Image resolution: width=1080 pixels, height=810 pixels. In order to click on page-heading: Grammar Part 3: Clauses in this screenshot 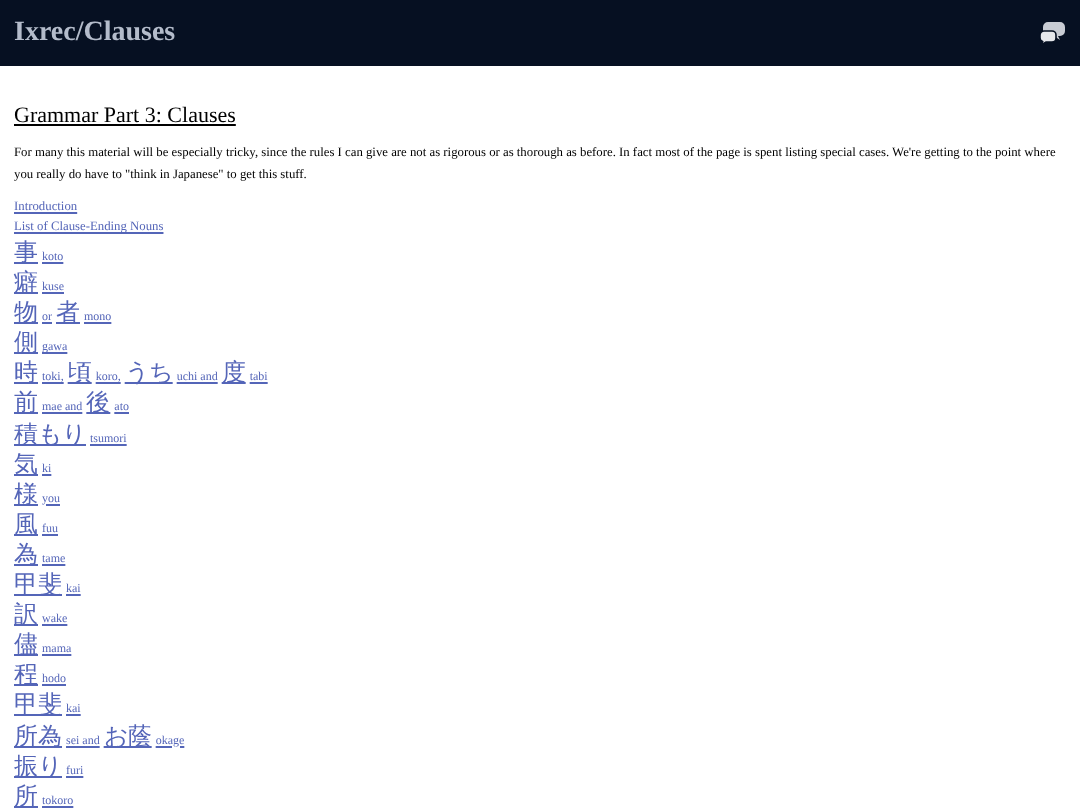, I will do `click(126, 116)`.